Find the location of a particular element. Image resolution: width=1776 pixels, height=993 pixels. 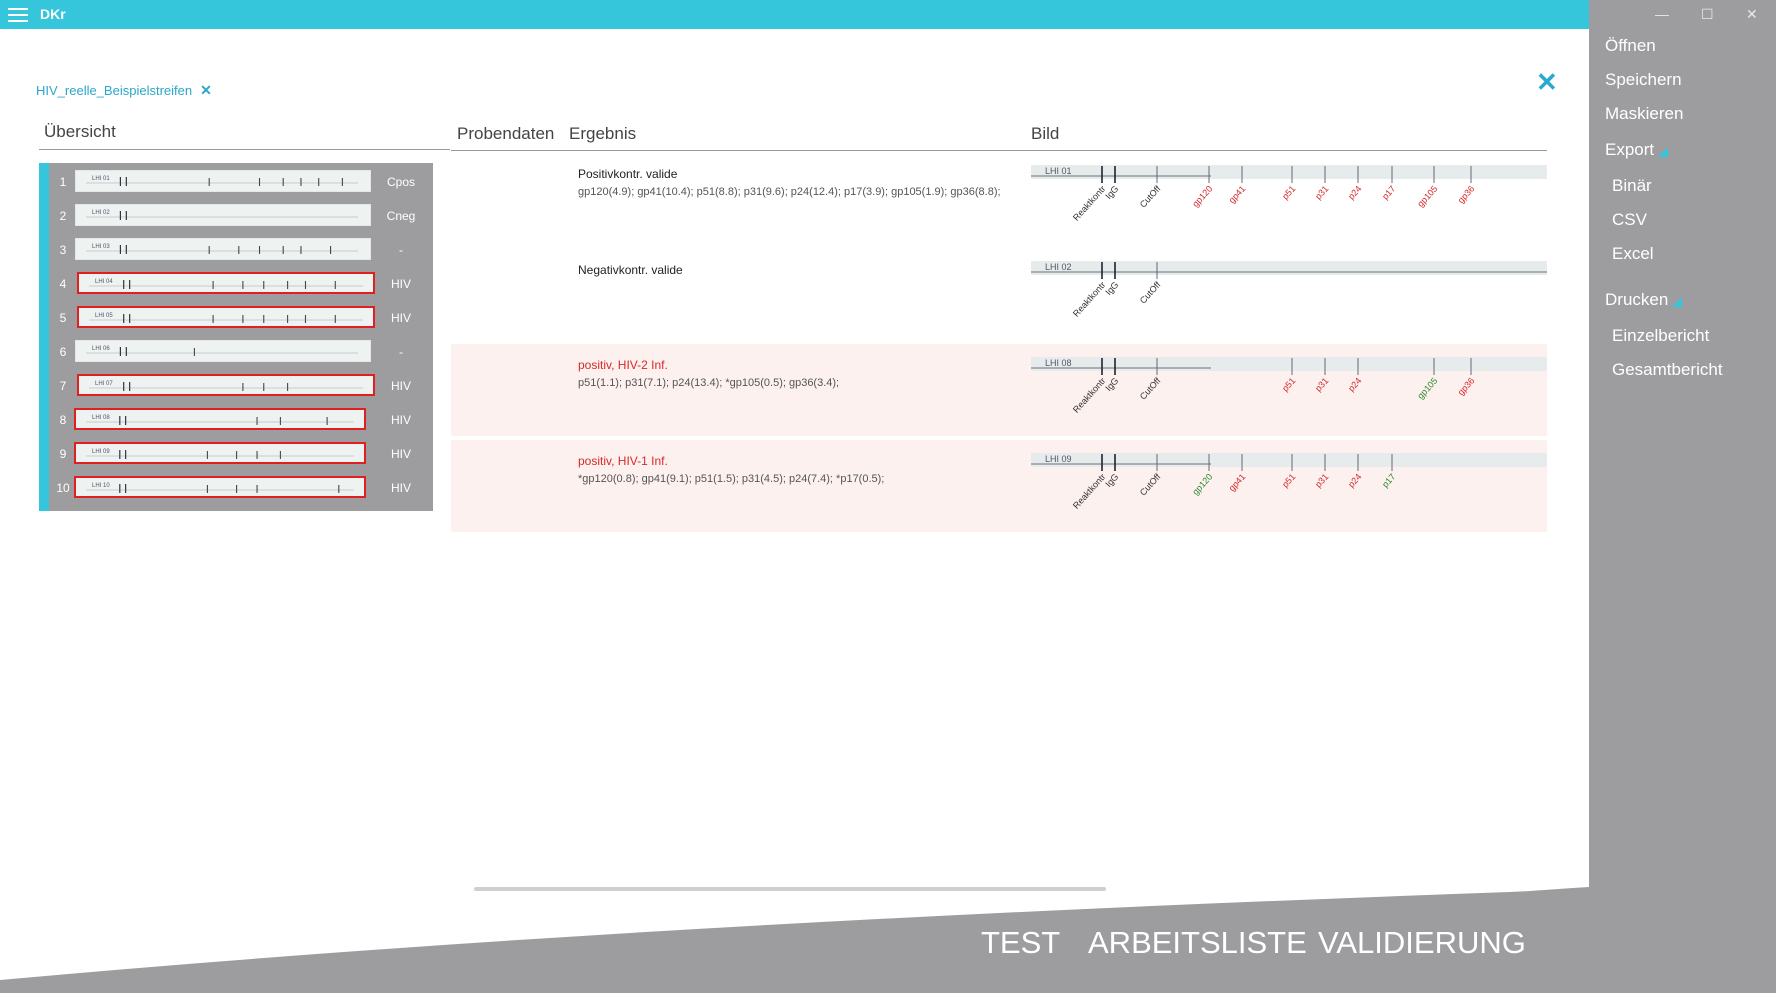

menu-open: Öffnen is located at coordinates (1630, 46).